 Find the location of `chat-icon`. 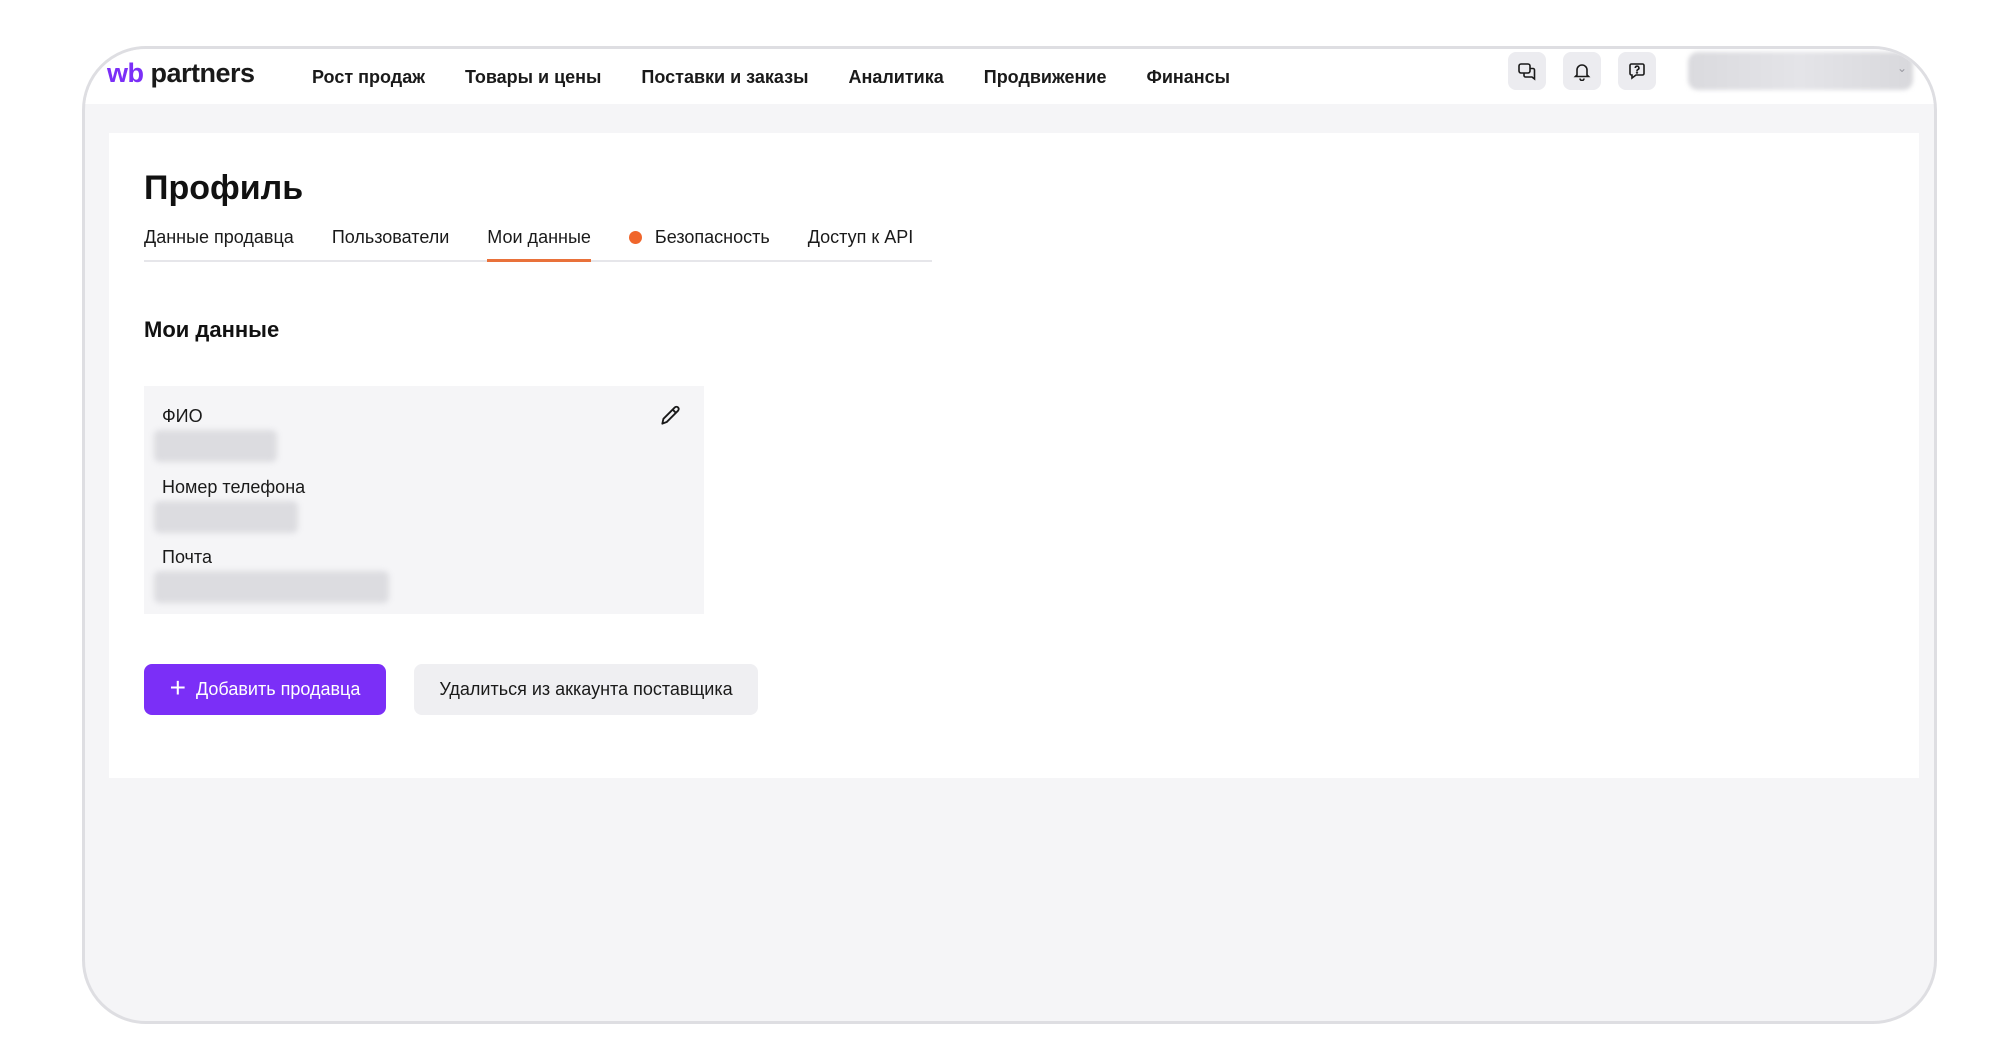

chat-icon is located at coordinates (1527, 72).